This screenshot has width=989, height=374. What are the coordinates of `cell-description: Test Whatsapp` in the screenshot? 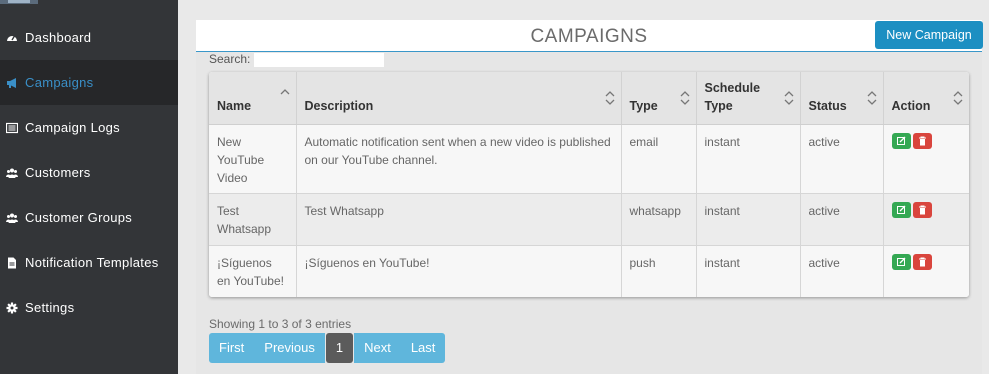 It's located at (459, 219).